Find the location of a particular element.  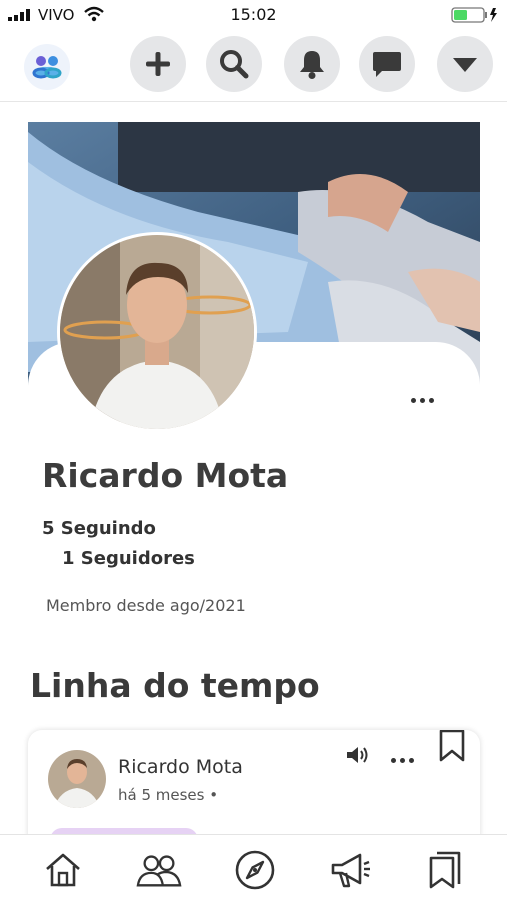

search-button is located at coordinates (234, 64).